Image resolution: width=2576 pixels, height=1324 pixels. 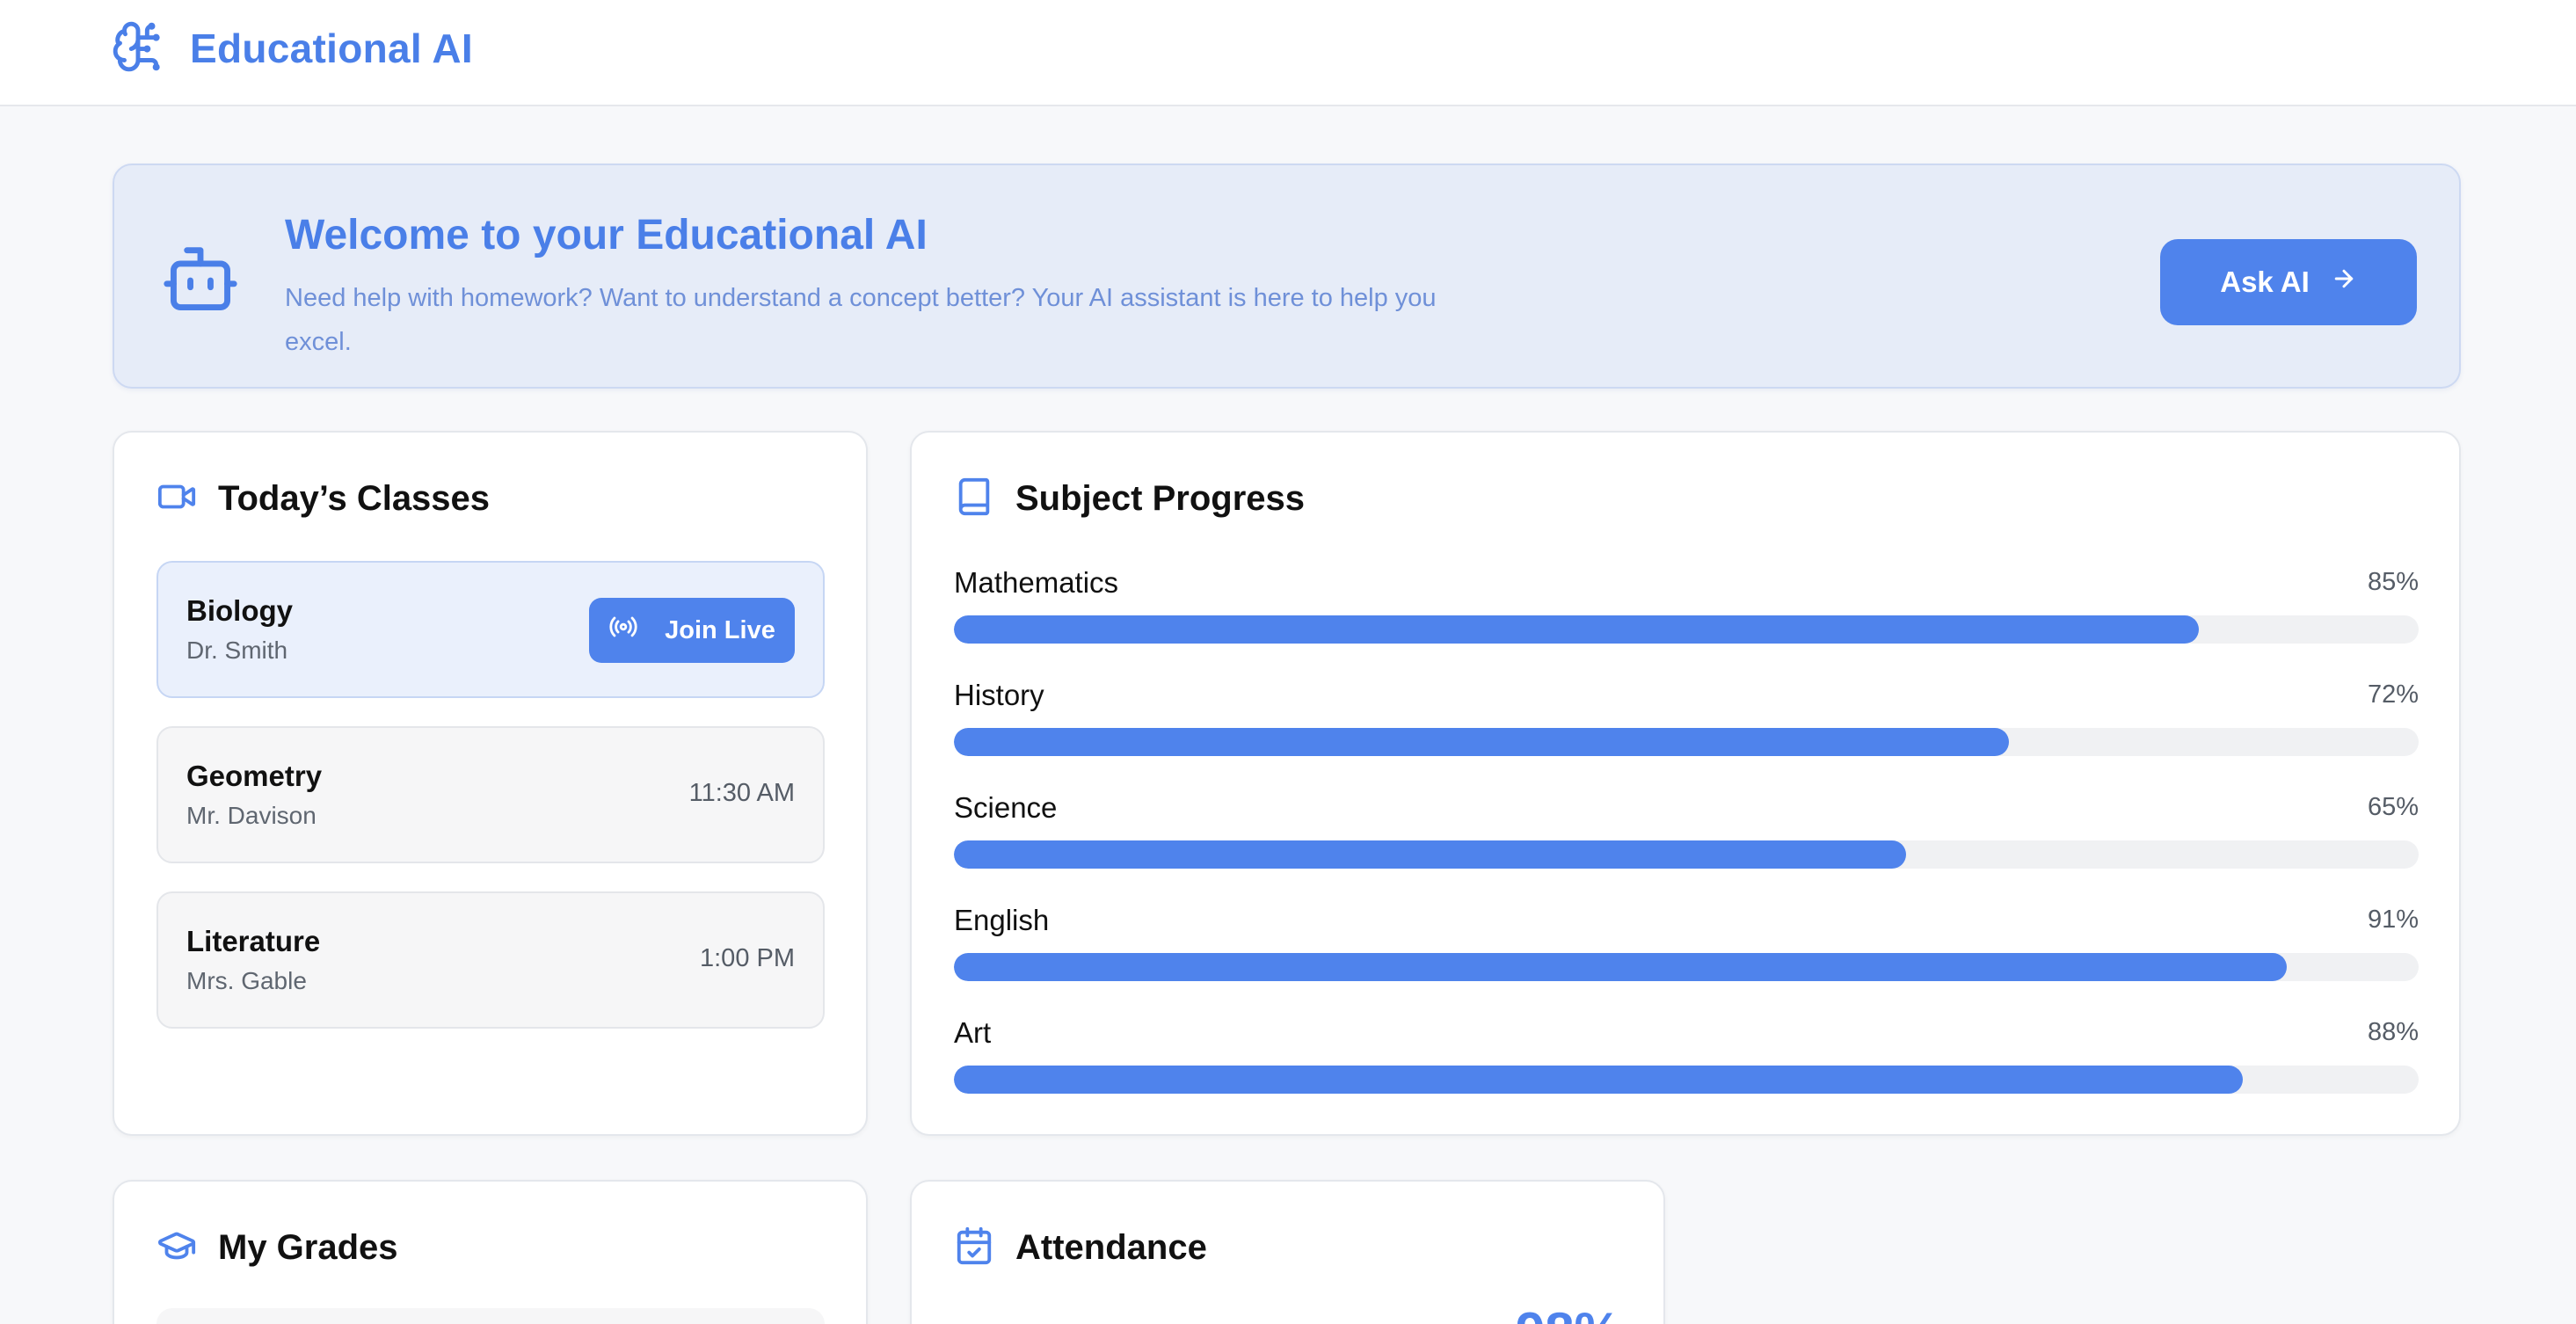 I want to click on ask-ai-label: Ask AI, so click(x=2265, y=282).